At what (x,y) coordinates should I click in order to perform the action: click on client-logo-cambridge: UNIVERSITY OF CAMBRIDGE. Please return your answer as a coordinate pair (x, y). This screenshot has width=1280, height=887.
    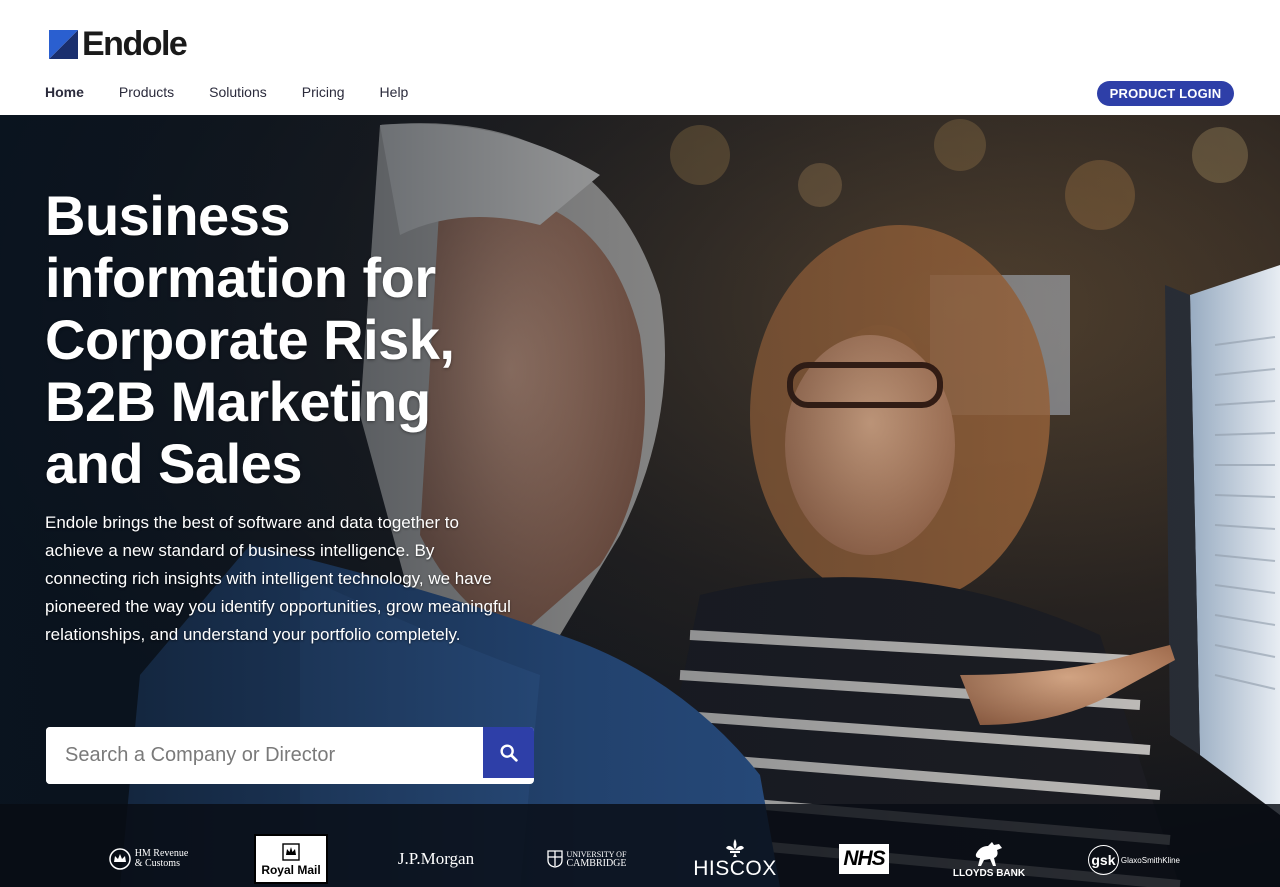
    Looking at the image, I should click on (587, 859).